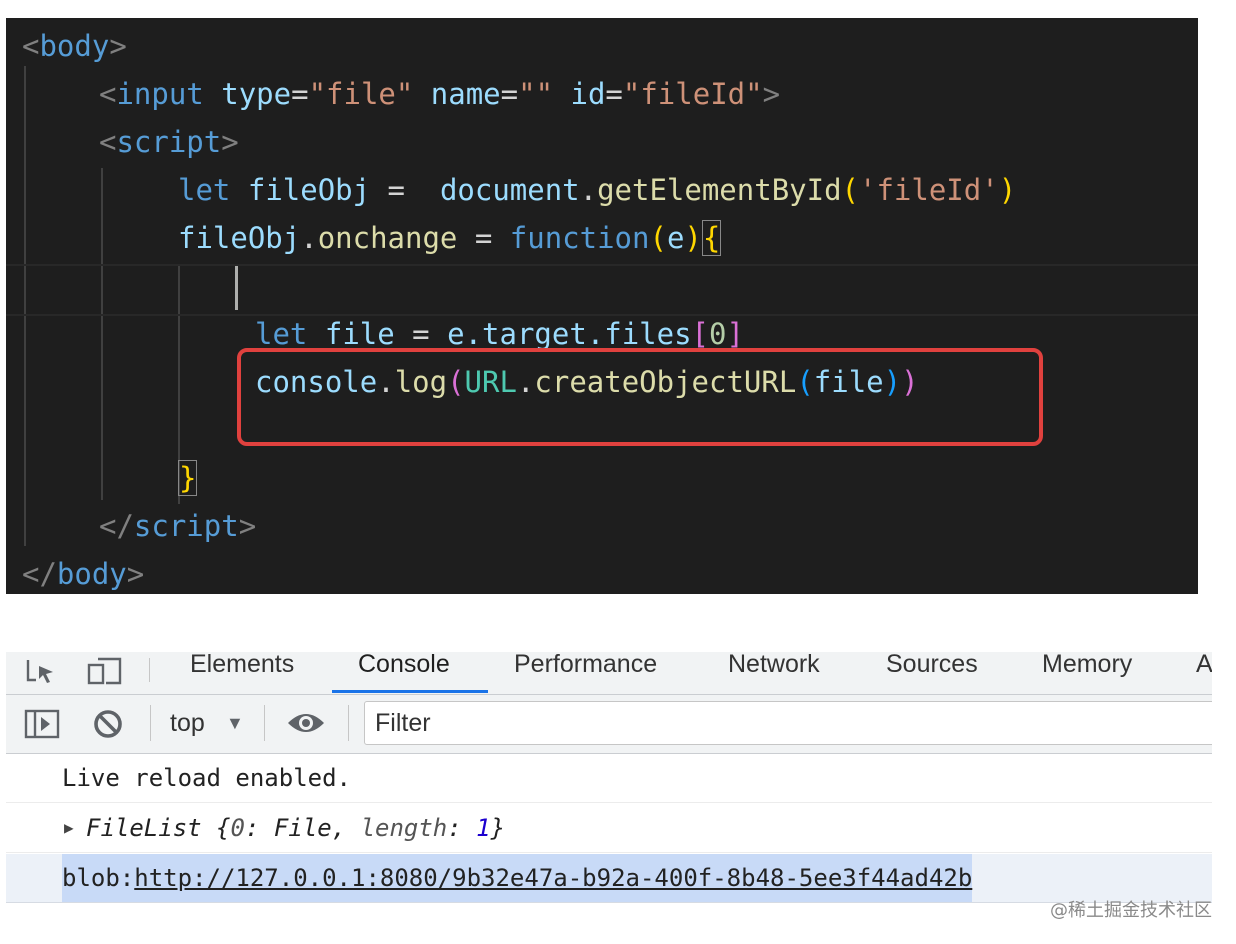 The image size is (1236, 944). Describe the element at coordinates (1087, 673) in the screenshot. I see `tab-memory: Memory` at that location.